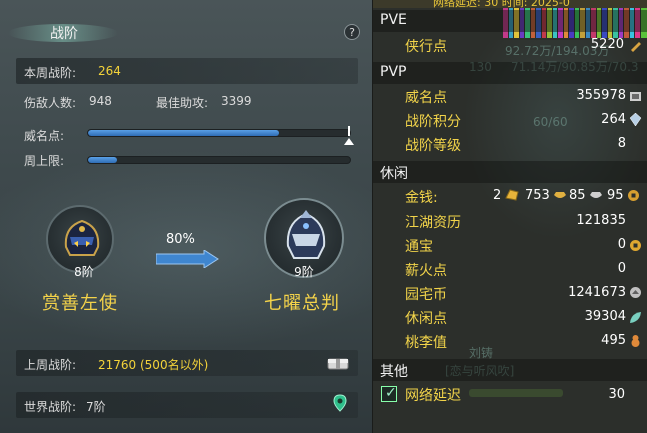 The image size is (647, 433). What do you see at coordinates (187, 71) in the screenshot?
I see `weekly-rank-row: 本周战阶: 264` at bounding box center [187, 71].